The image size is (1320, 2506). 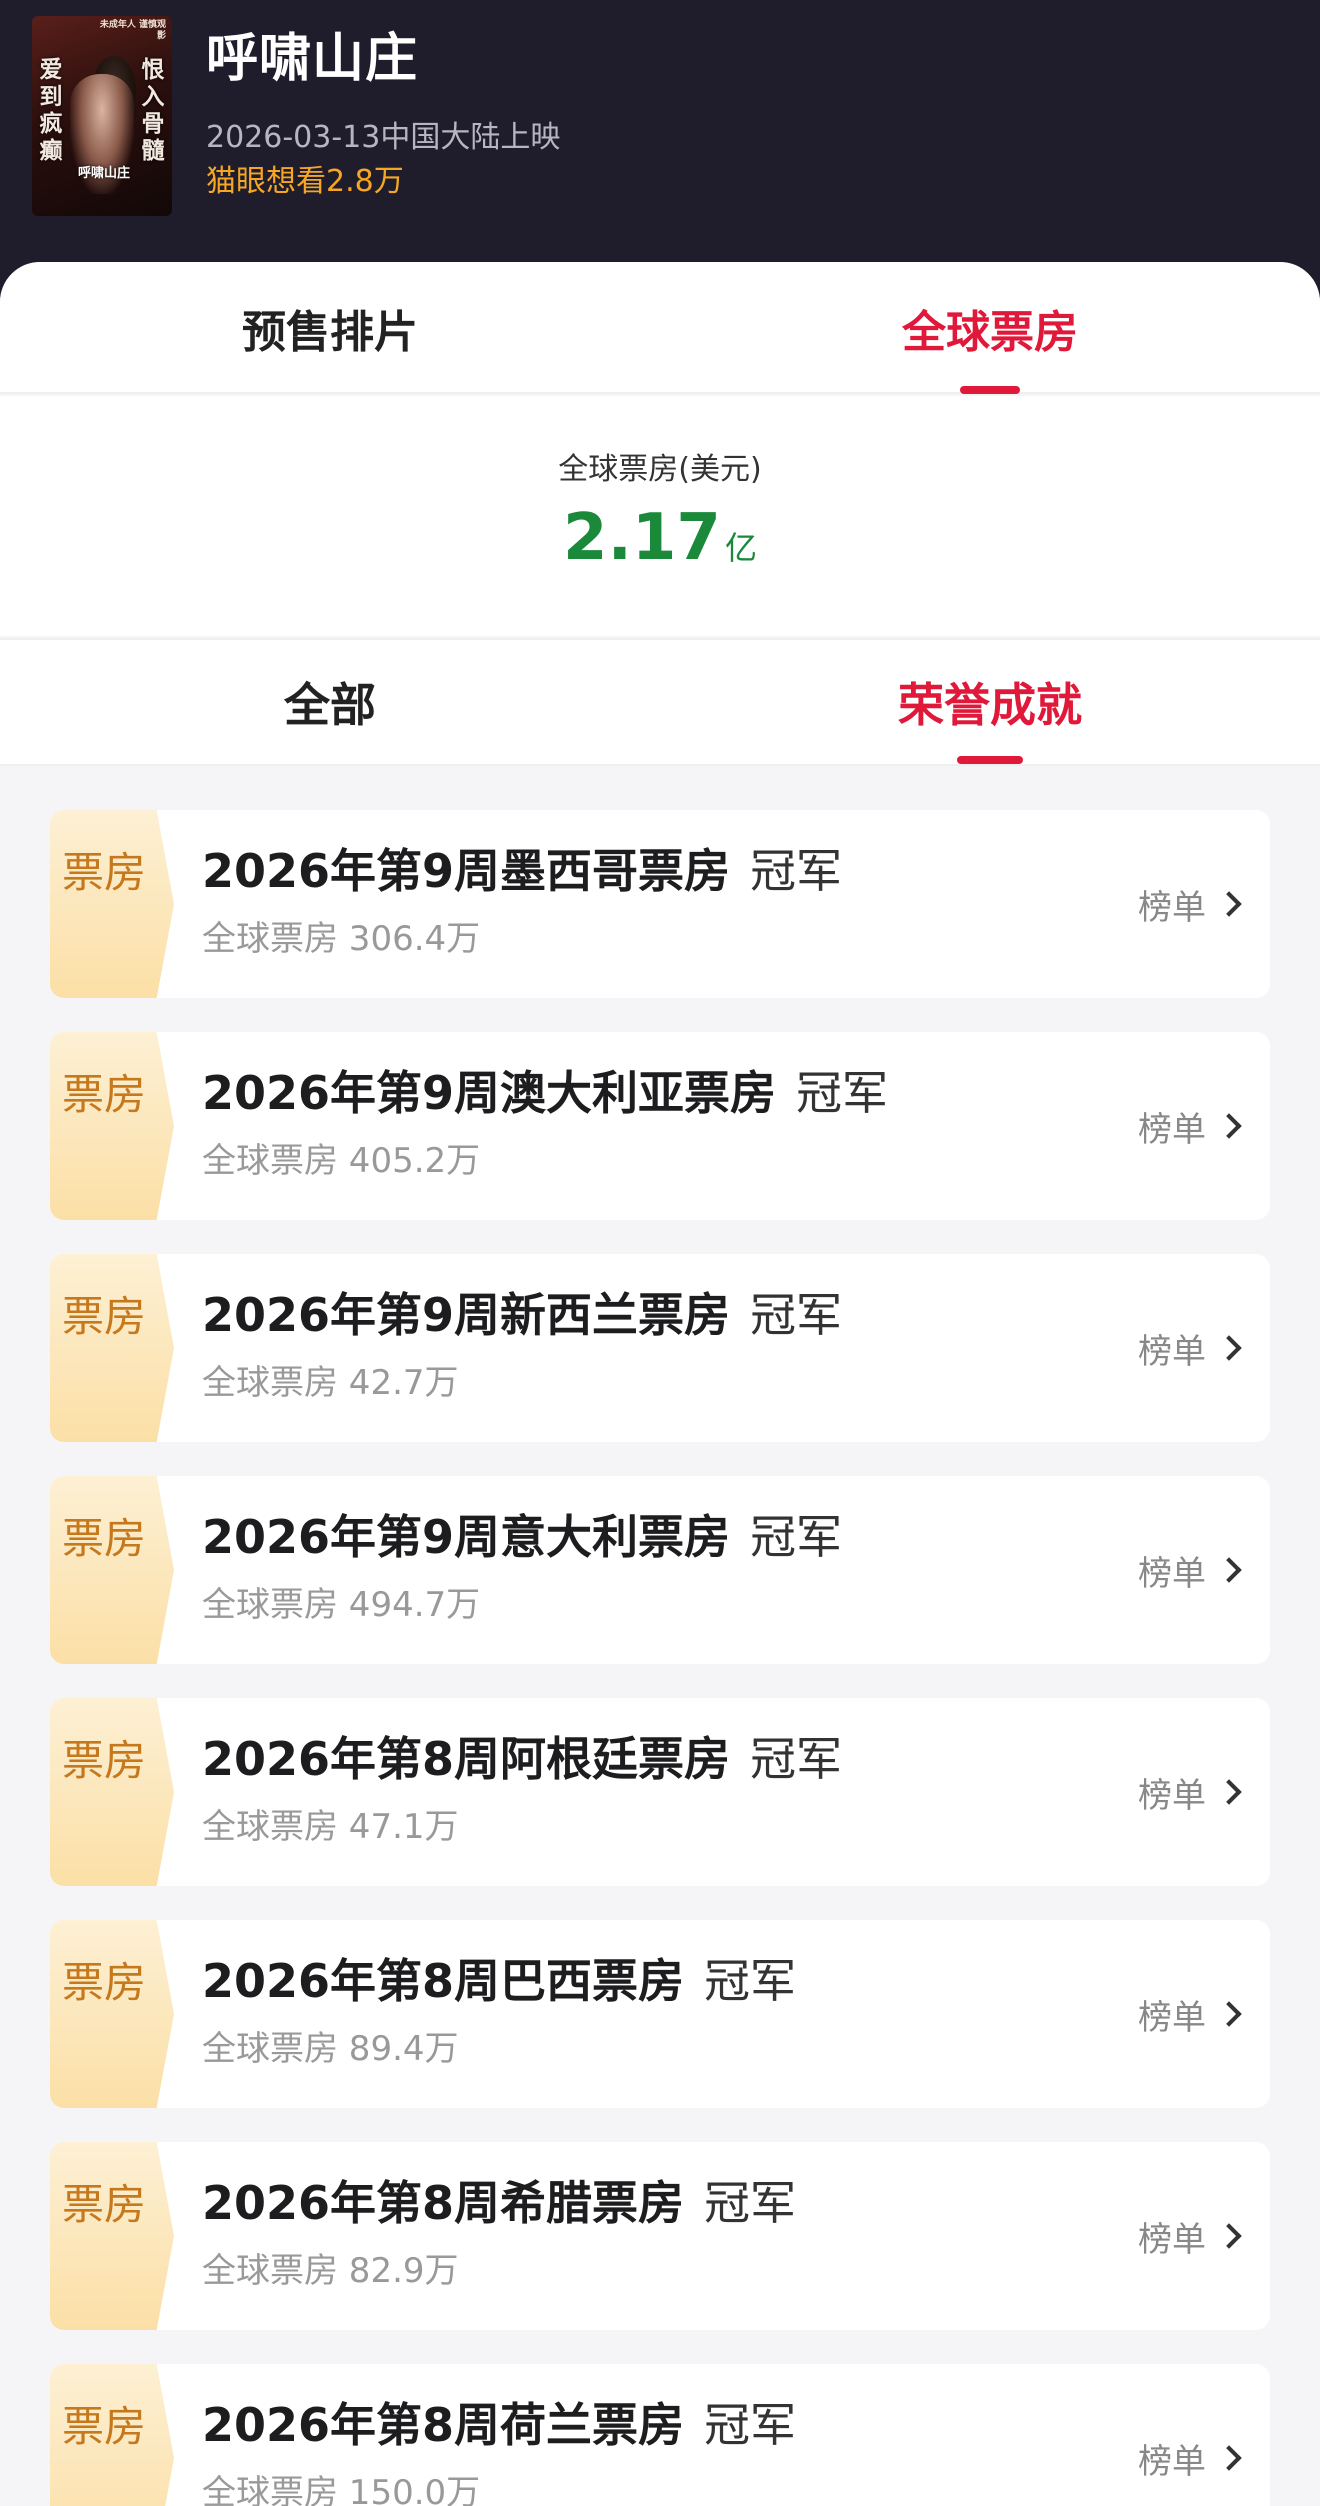 I want to click on achievement-gross: 全球票房 82.9万, so click(x=330, y=2271).